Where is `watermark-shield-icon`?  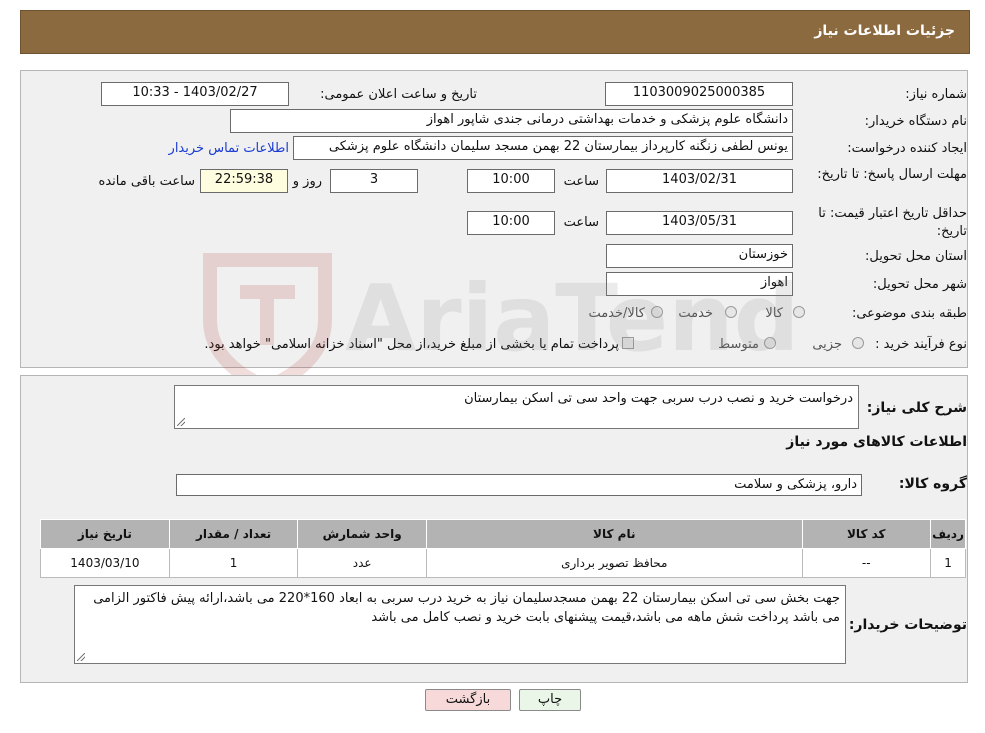 watermark-shield-icon is located at coordinates (267, 321).